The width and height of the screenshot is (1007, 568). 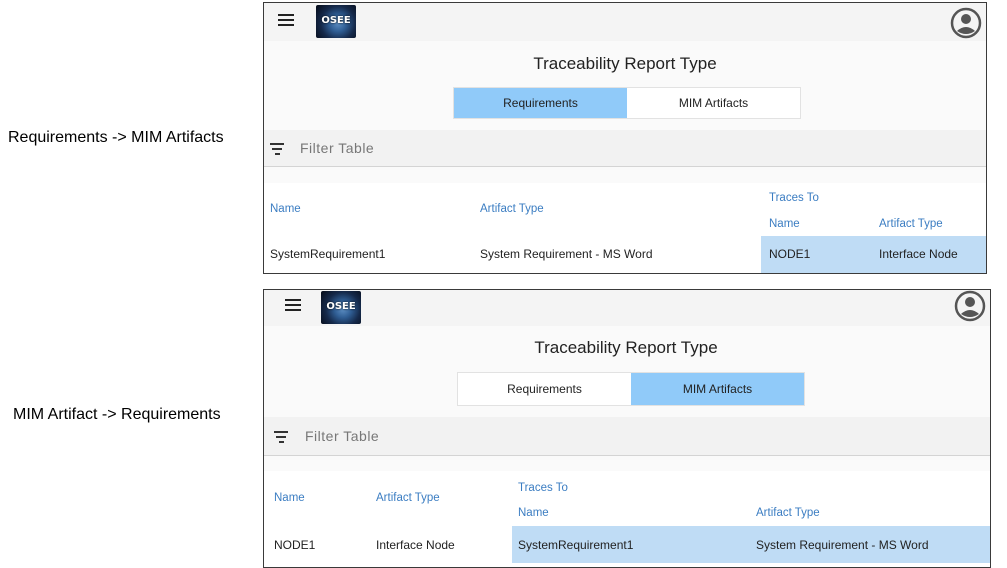 What do you see at coordinates (295, 545) in the screenshot?
I see `table-row-name: NODE1` at bounding box center [295, 545].